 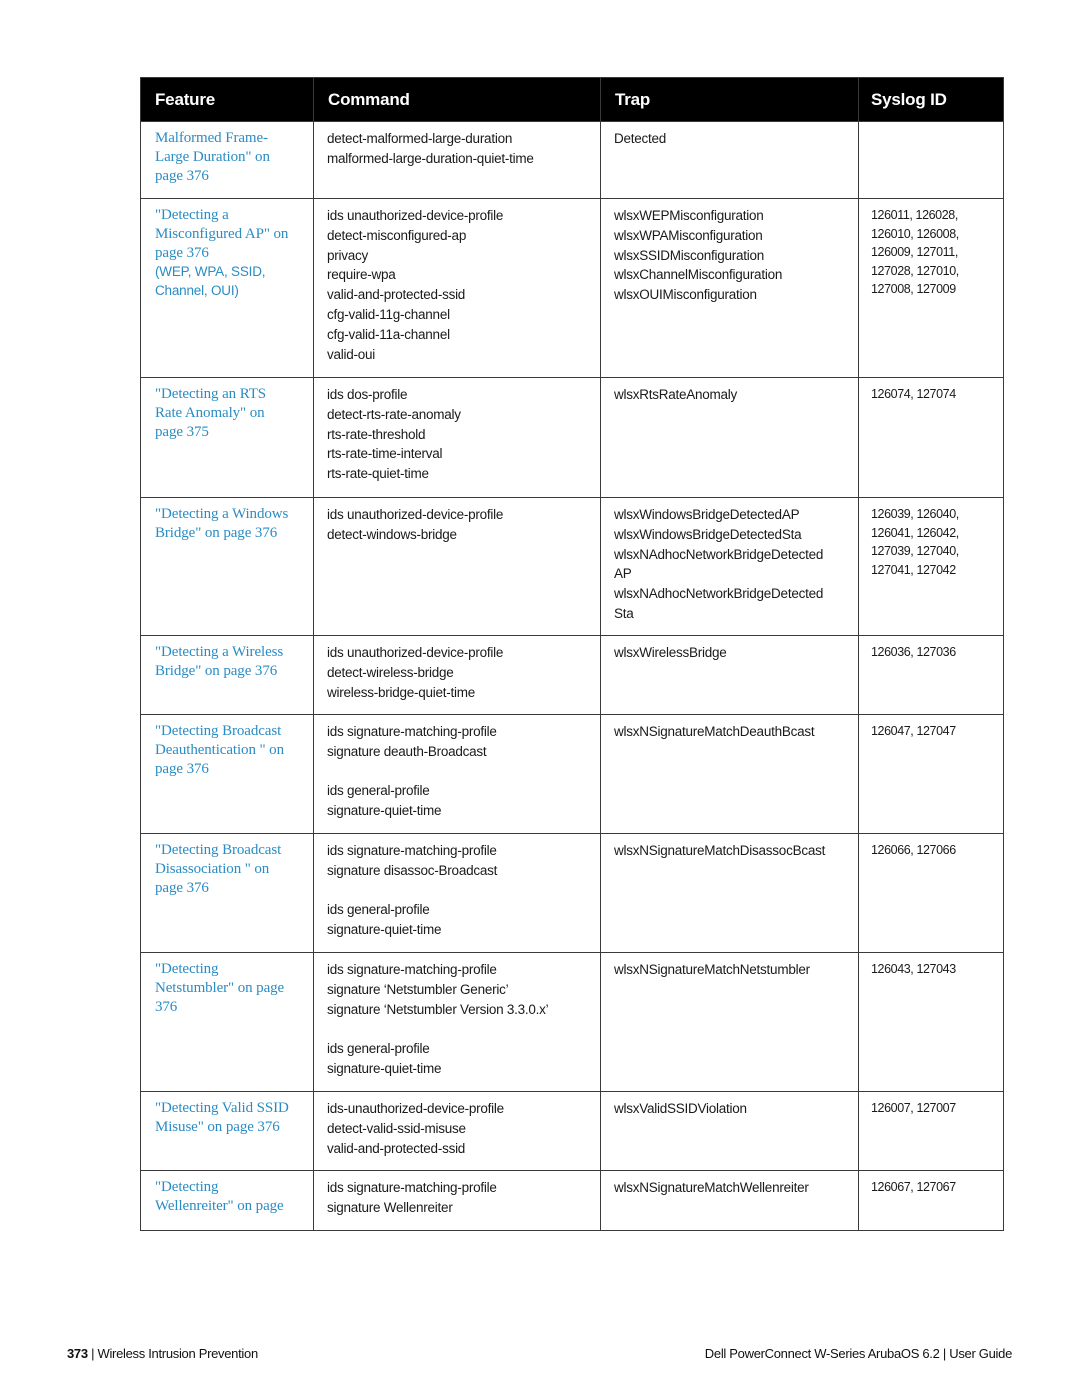 I want to click on command-line: signature deauth-Broadcast, so click(x=407, y=751).